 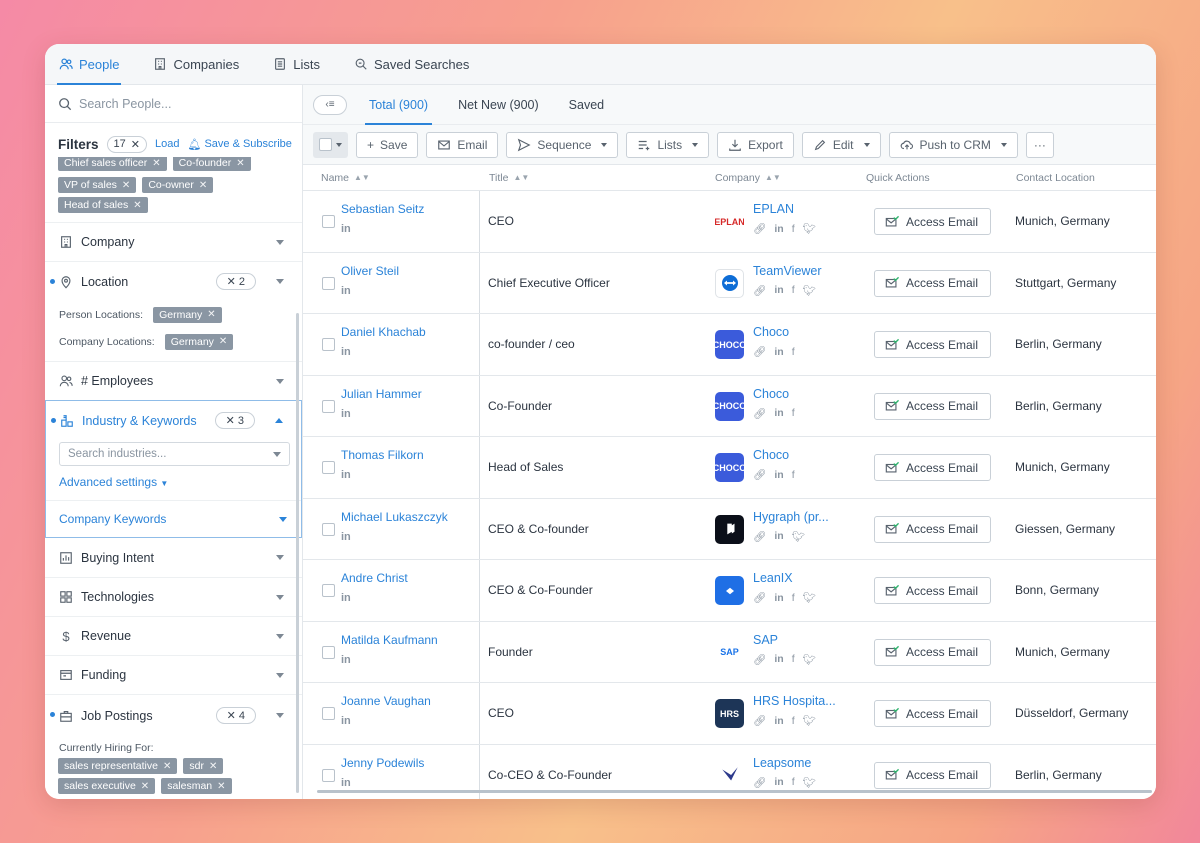 I want to click on tab-total: Total (900), so click(x=398, y=105).